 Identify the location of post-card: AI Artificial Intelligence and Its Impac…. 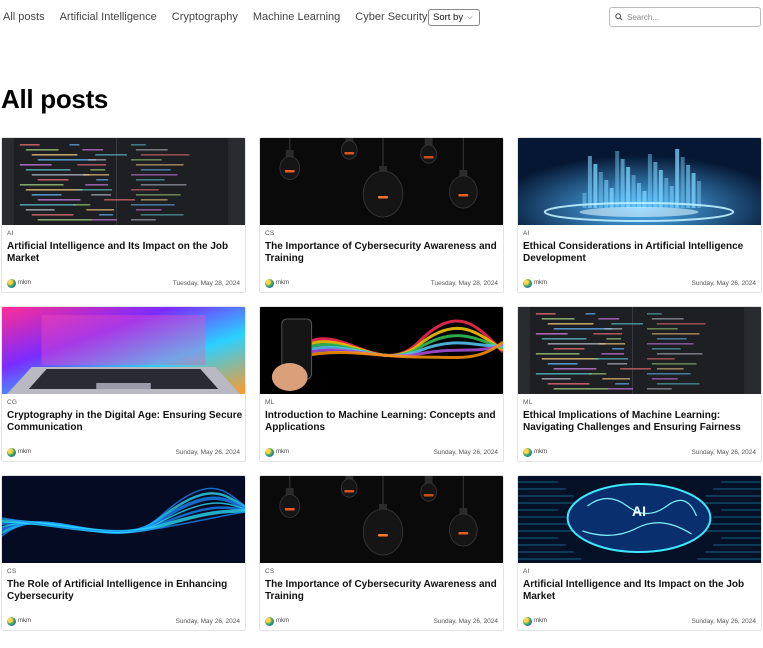
(123, 215).